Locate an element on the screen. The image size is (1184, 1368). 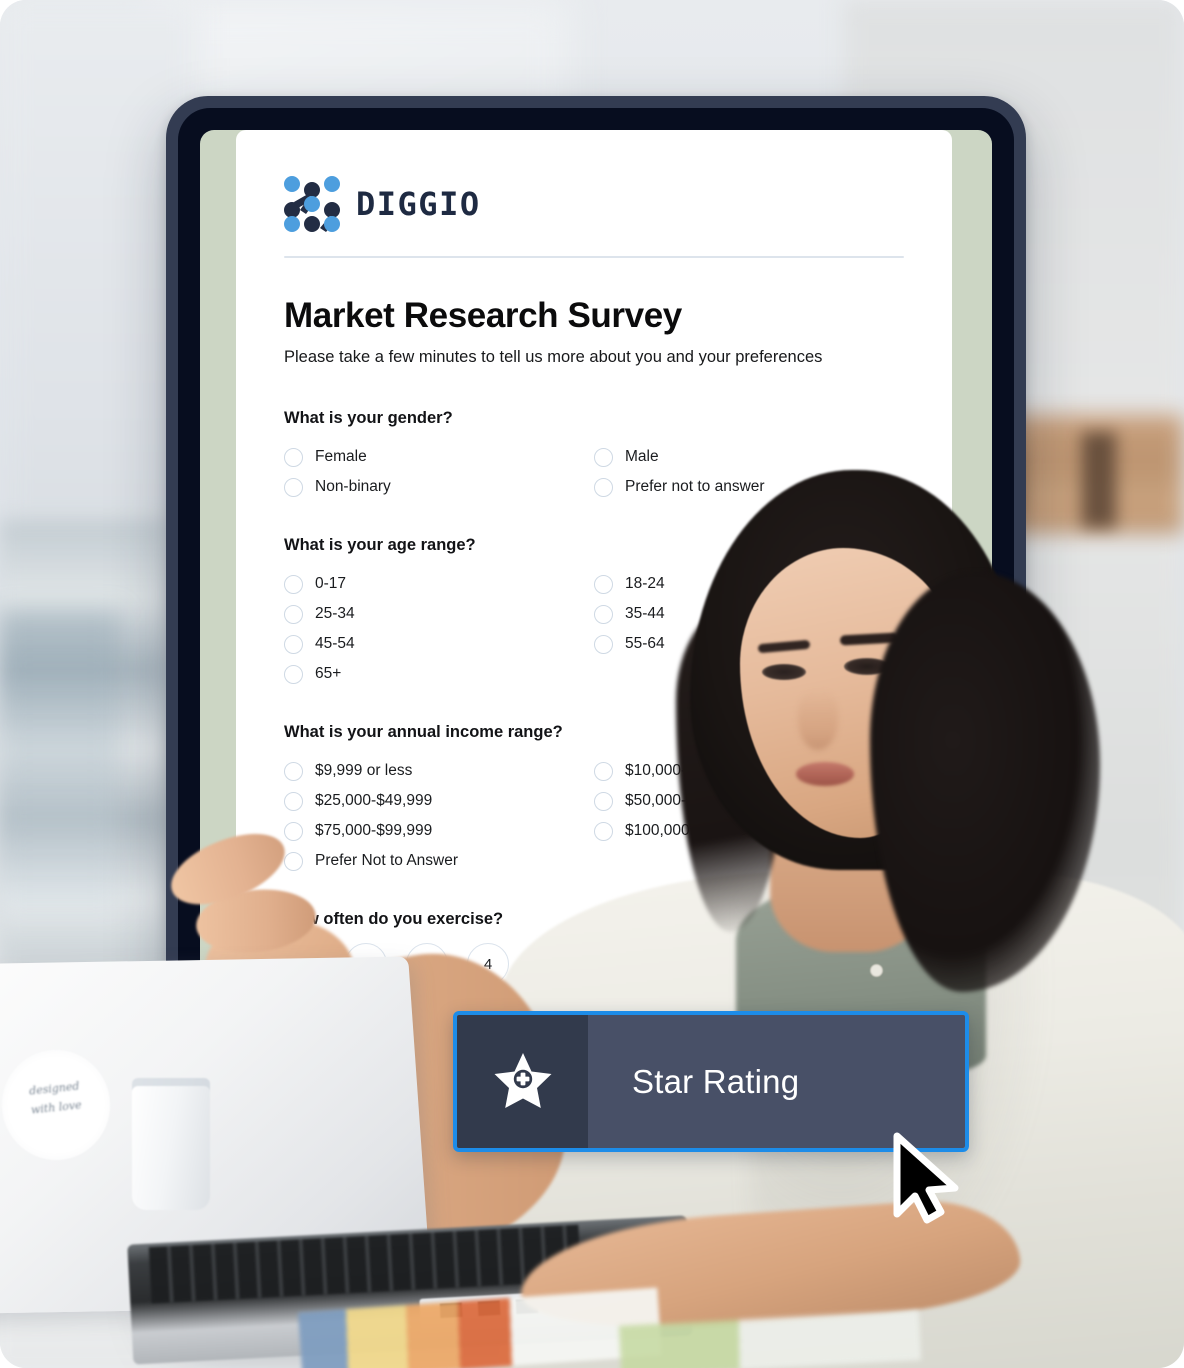
option-age-25-34: 25-34 is located at coordinates (439, 614).